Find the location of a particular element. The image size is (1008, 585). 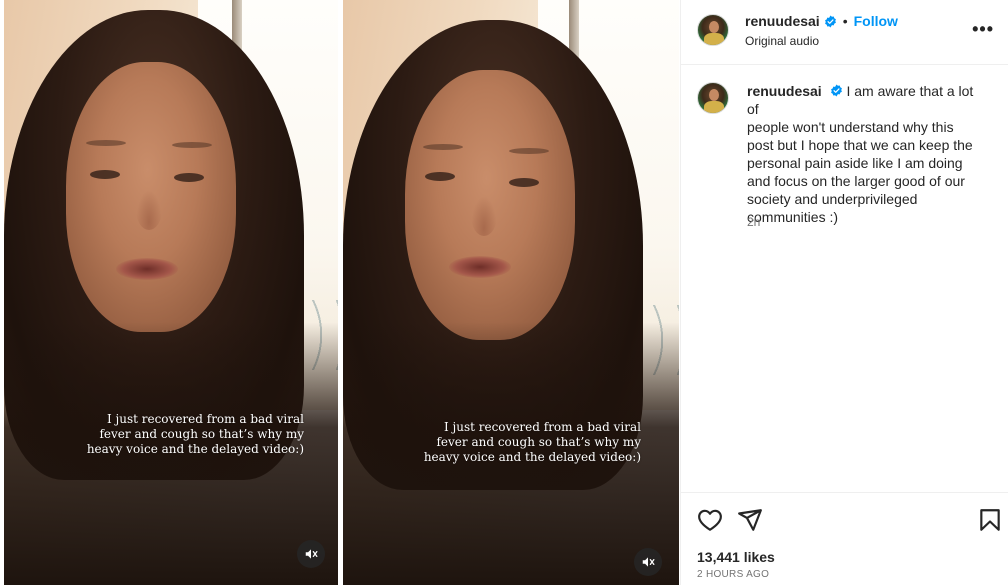

caption-text: post but I hope that we can keep the is located at coordinates (860, 145).